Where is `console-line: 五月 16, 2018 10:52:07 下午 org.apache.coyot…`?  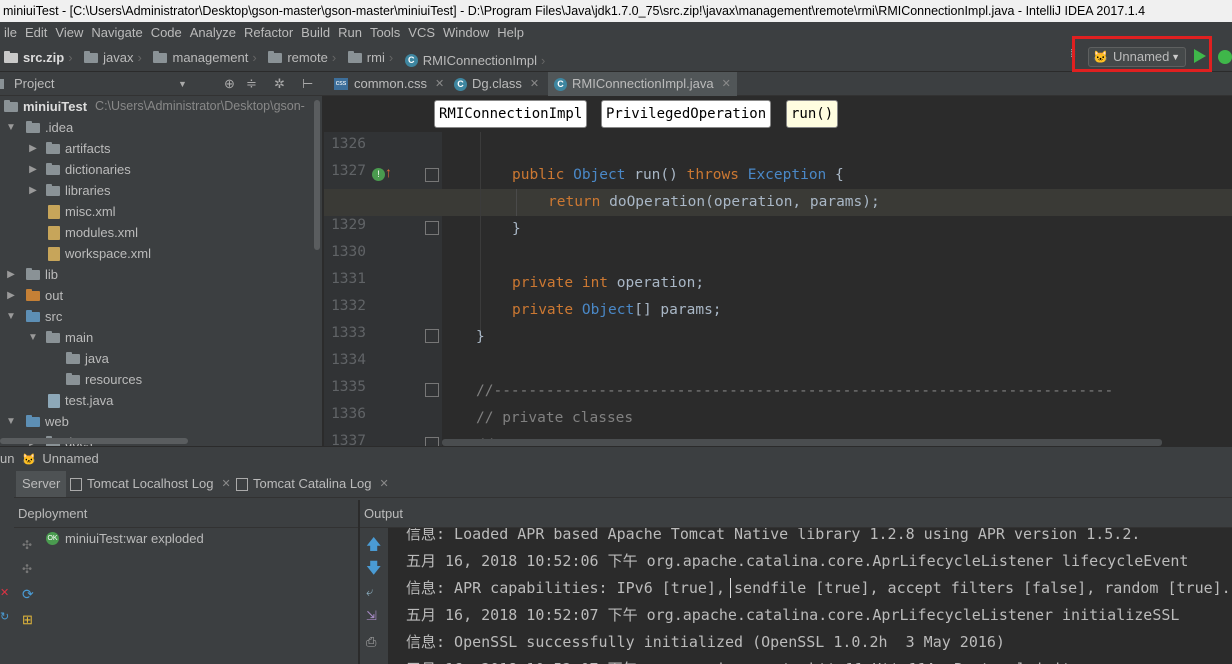
console-line: 五月 16, 2018 10:52:07 下午 org.apache.coyot… is located at coordinates (738, 660).